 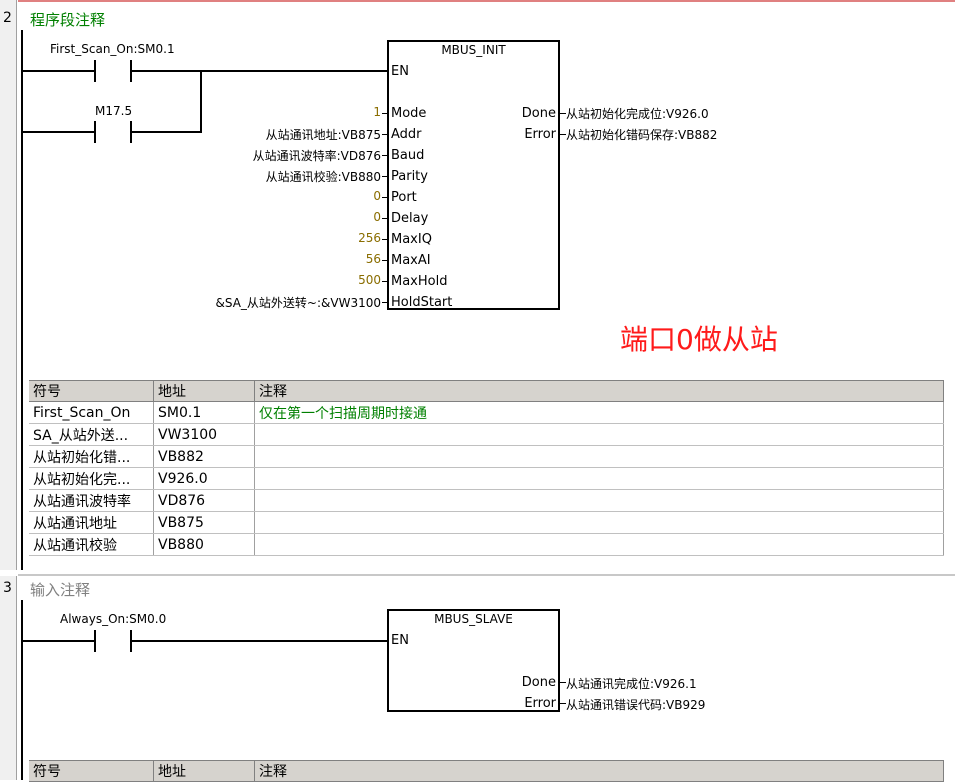 I want to click on network-3-number: 3, so click(x=7, y=588).